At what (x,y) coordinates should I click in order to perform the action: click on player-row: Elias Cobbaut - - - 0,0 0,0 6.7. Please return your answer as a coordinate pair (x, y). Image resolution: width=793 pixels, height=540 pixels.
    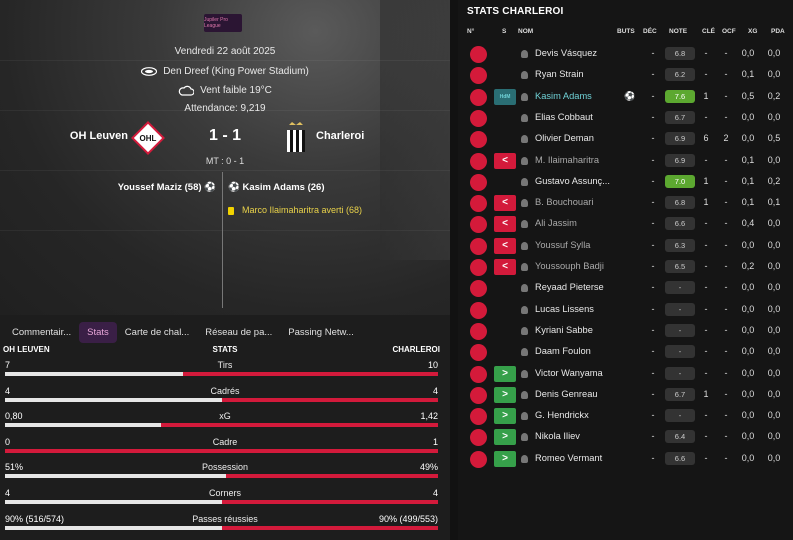
    Looking at the image, I should click on (625, 117).